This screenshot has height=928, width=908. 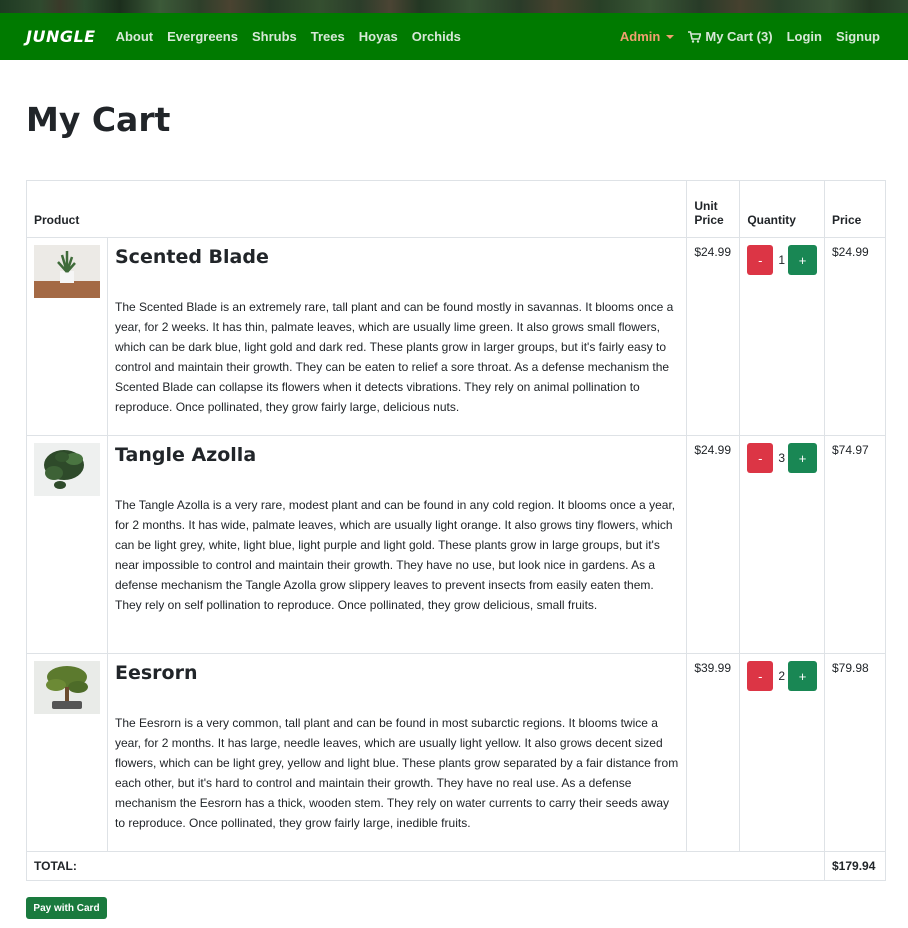 I want to click on total-value: $179.94, so click(x=855, y=866).